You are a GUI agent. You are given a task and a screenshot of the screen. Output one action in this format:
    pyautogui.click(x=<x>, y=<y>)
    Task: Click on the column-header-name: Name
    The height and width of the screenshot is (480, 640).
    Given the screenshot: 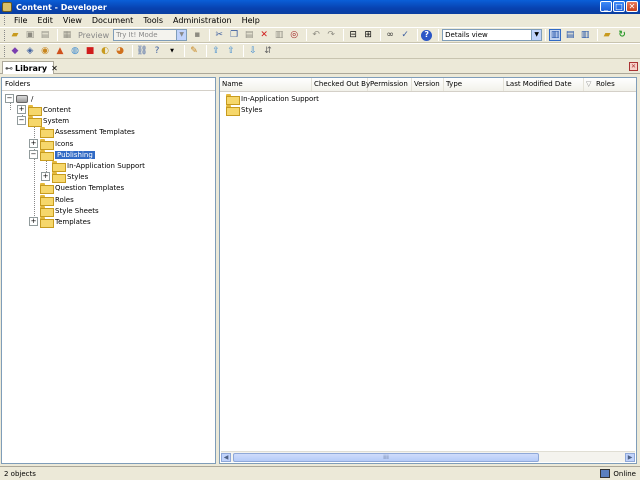 What is the action you would take?
    pyautogui.click(x=266, y=84)
    